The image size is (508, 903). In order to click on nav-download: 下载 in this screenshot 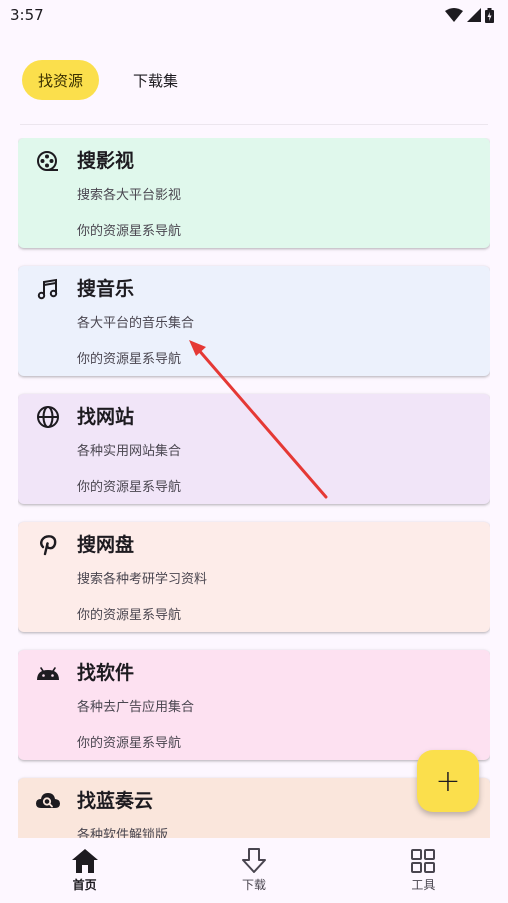, I will do `click(253, 870)`.